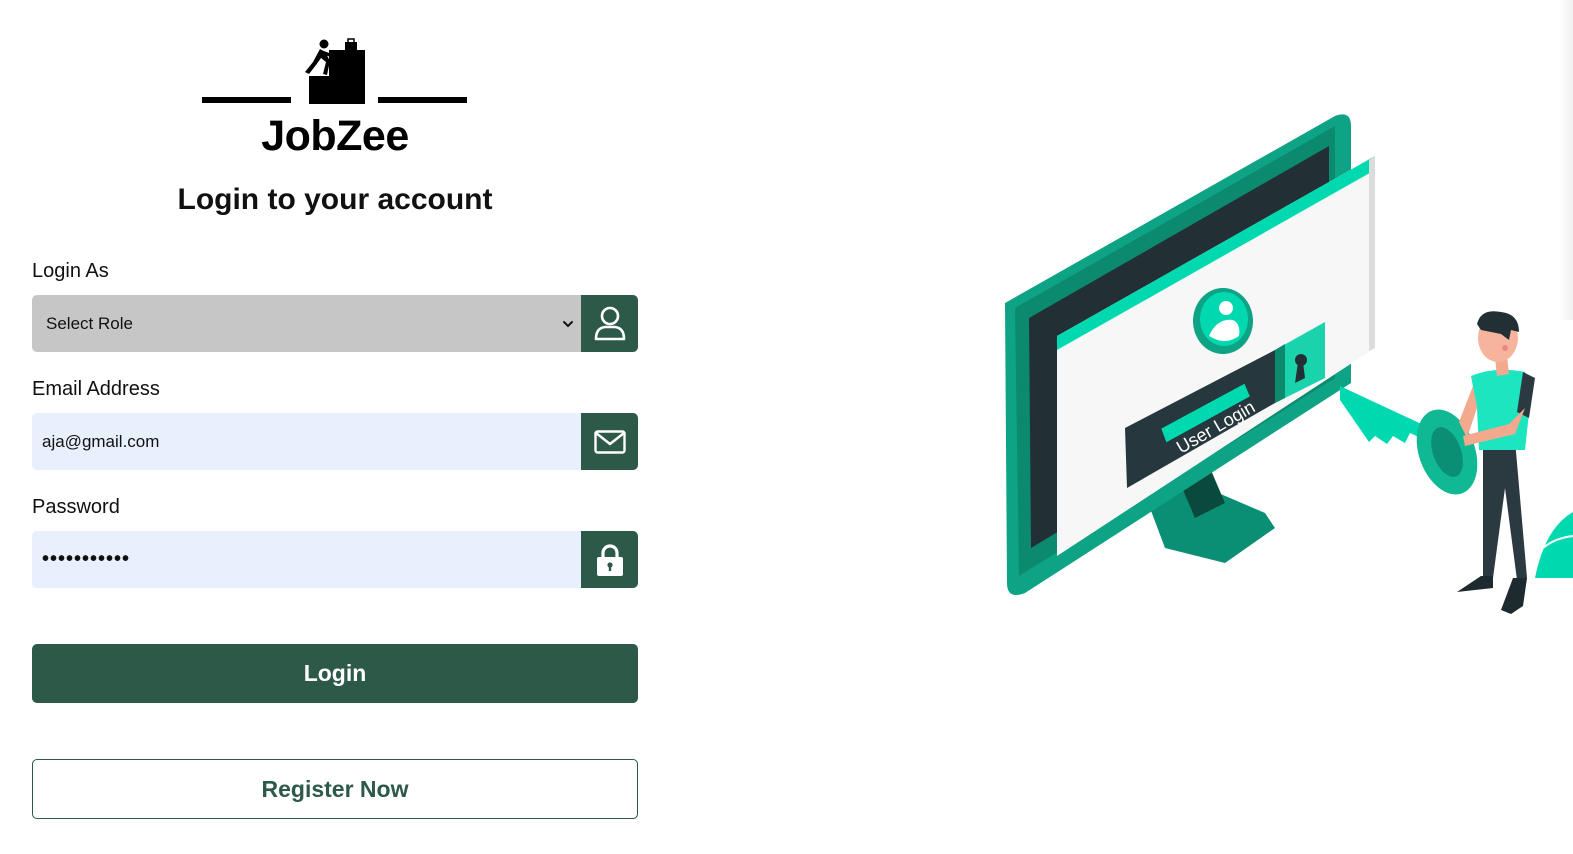 The width and height of the screenshot is (1573, 854). Describe the element at coordinates (335, 136) in the screenshot. I see `brand-name: JobZee` at that location.